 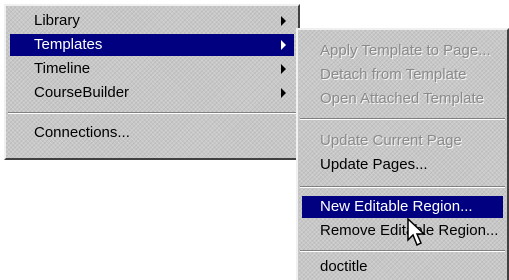 I want to click on menu-item-label: Timeline, so click(x=62, y=68).